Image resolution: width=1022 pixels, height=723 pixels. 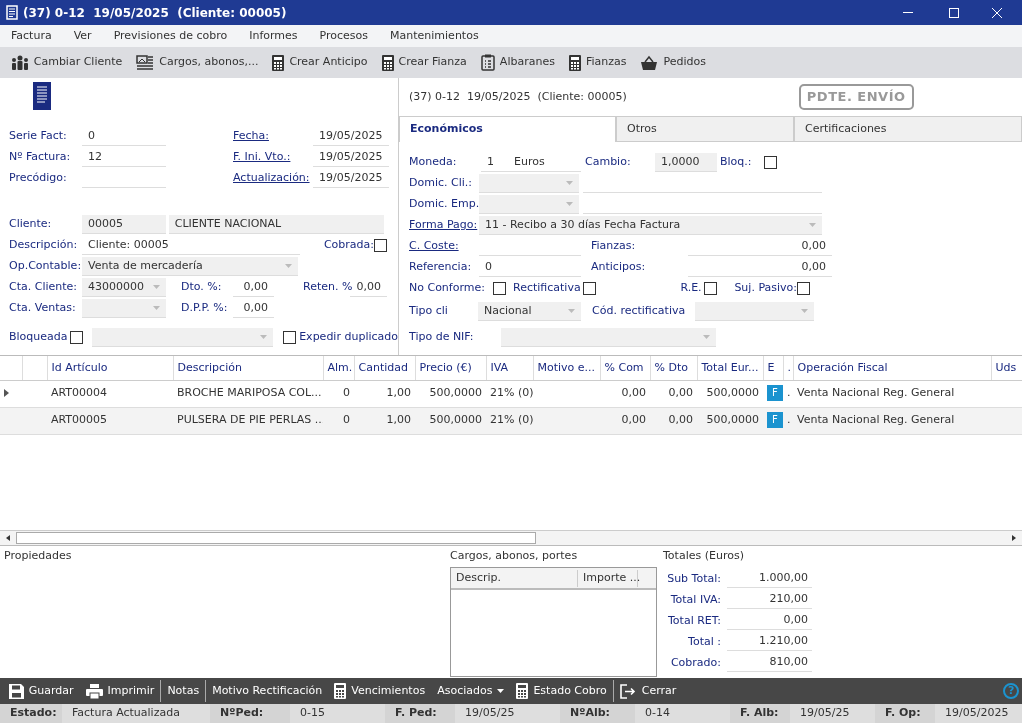 I want to click on action-button: Asociados, so click(x=471, y=691).